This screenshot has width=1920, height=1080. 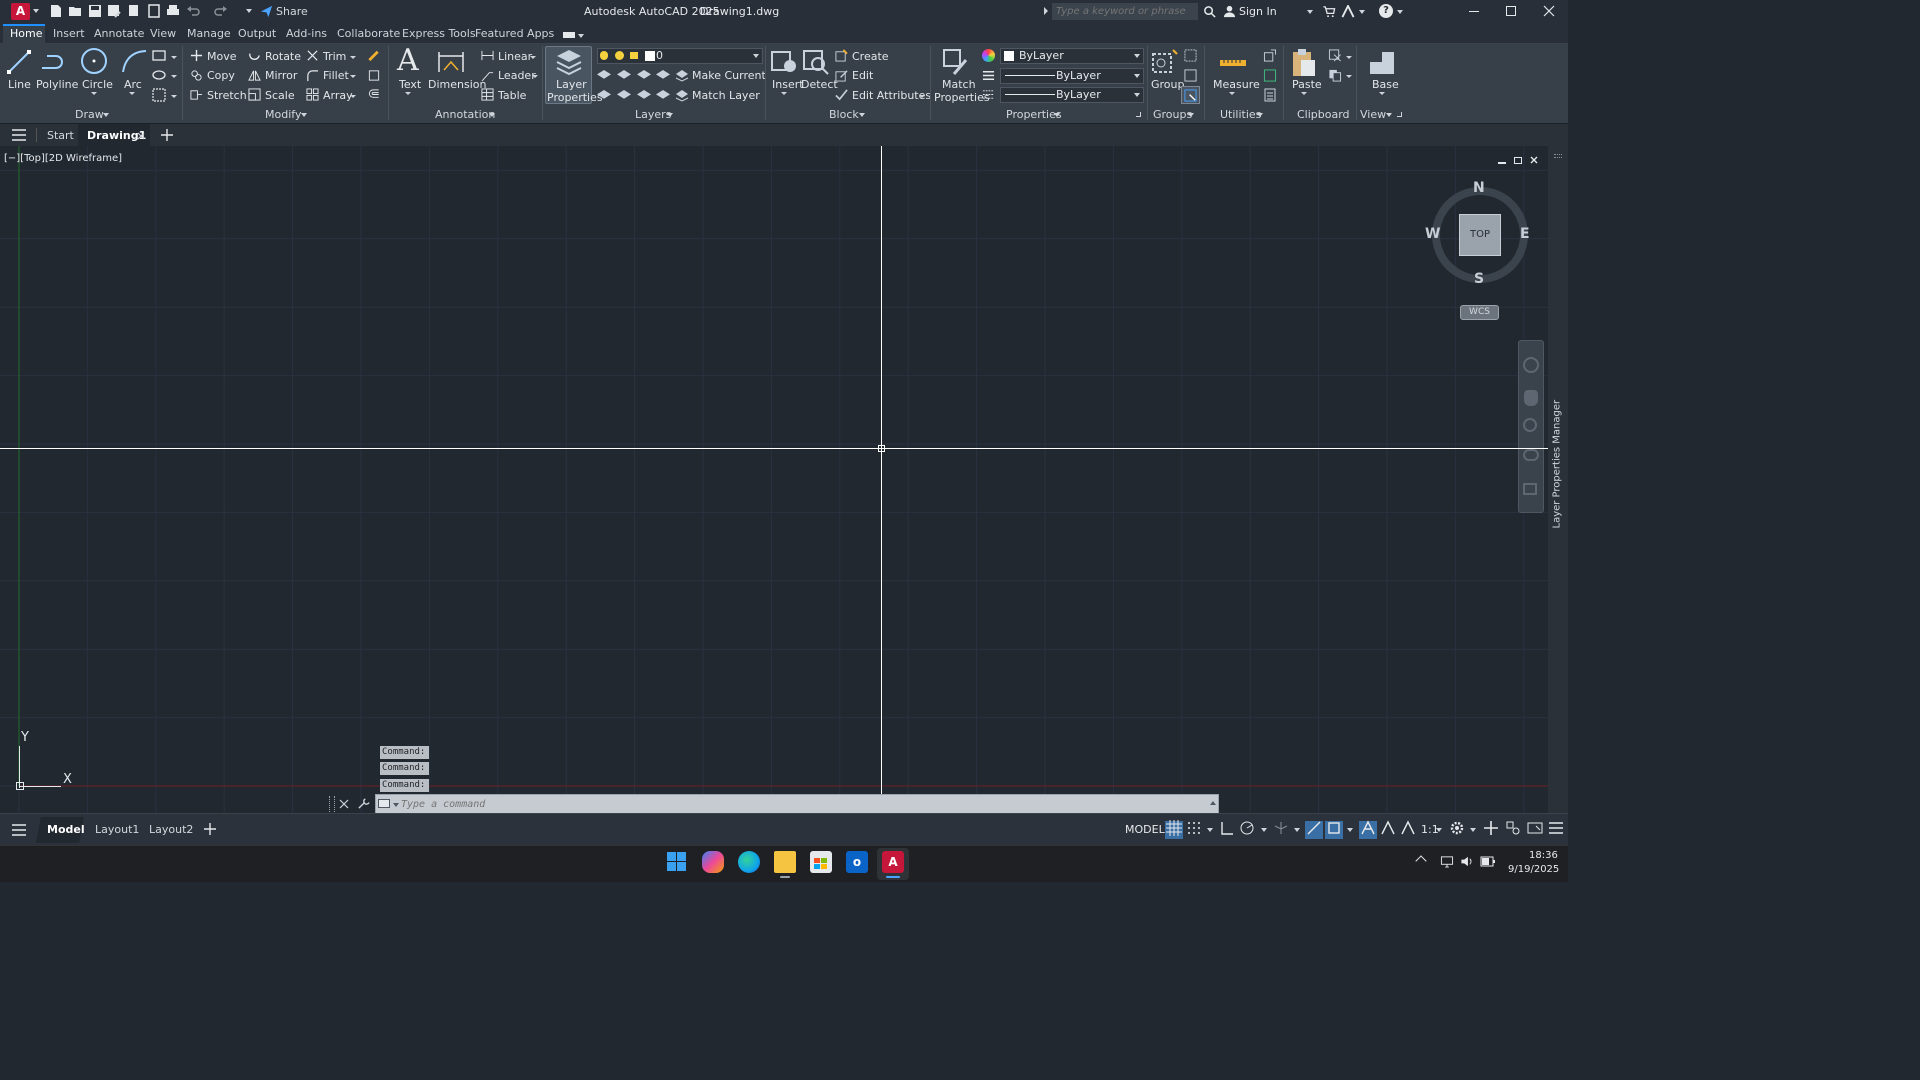 I want to click on calculator-icon, so click(x=1270, y=95).